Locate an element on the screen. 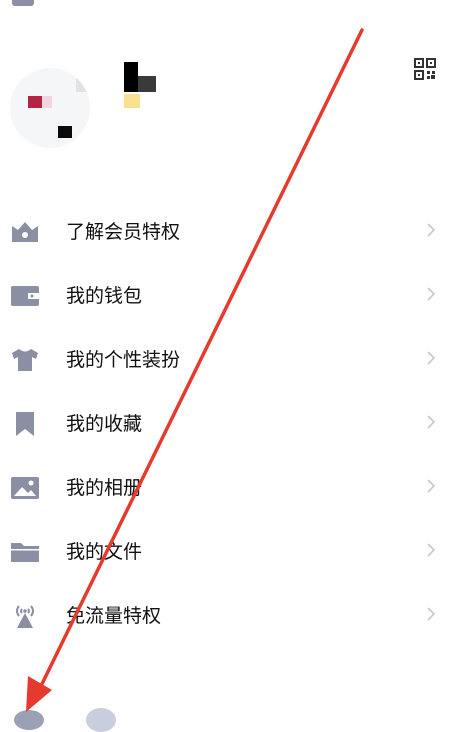 The height and width of the screenshot is (732, 454). vip-badge-icon is located at coordinates (25, 232).